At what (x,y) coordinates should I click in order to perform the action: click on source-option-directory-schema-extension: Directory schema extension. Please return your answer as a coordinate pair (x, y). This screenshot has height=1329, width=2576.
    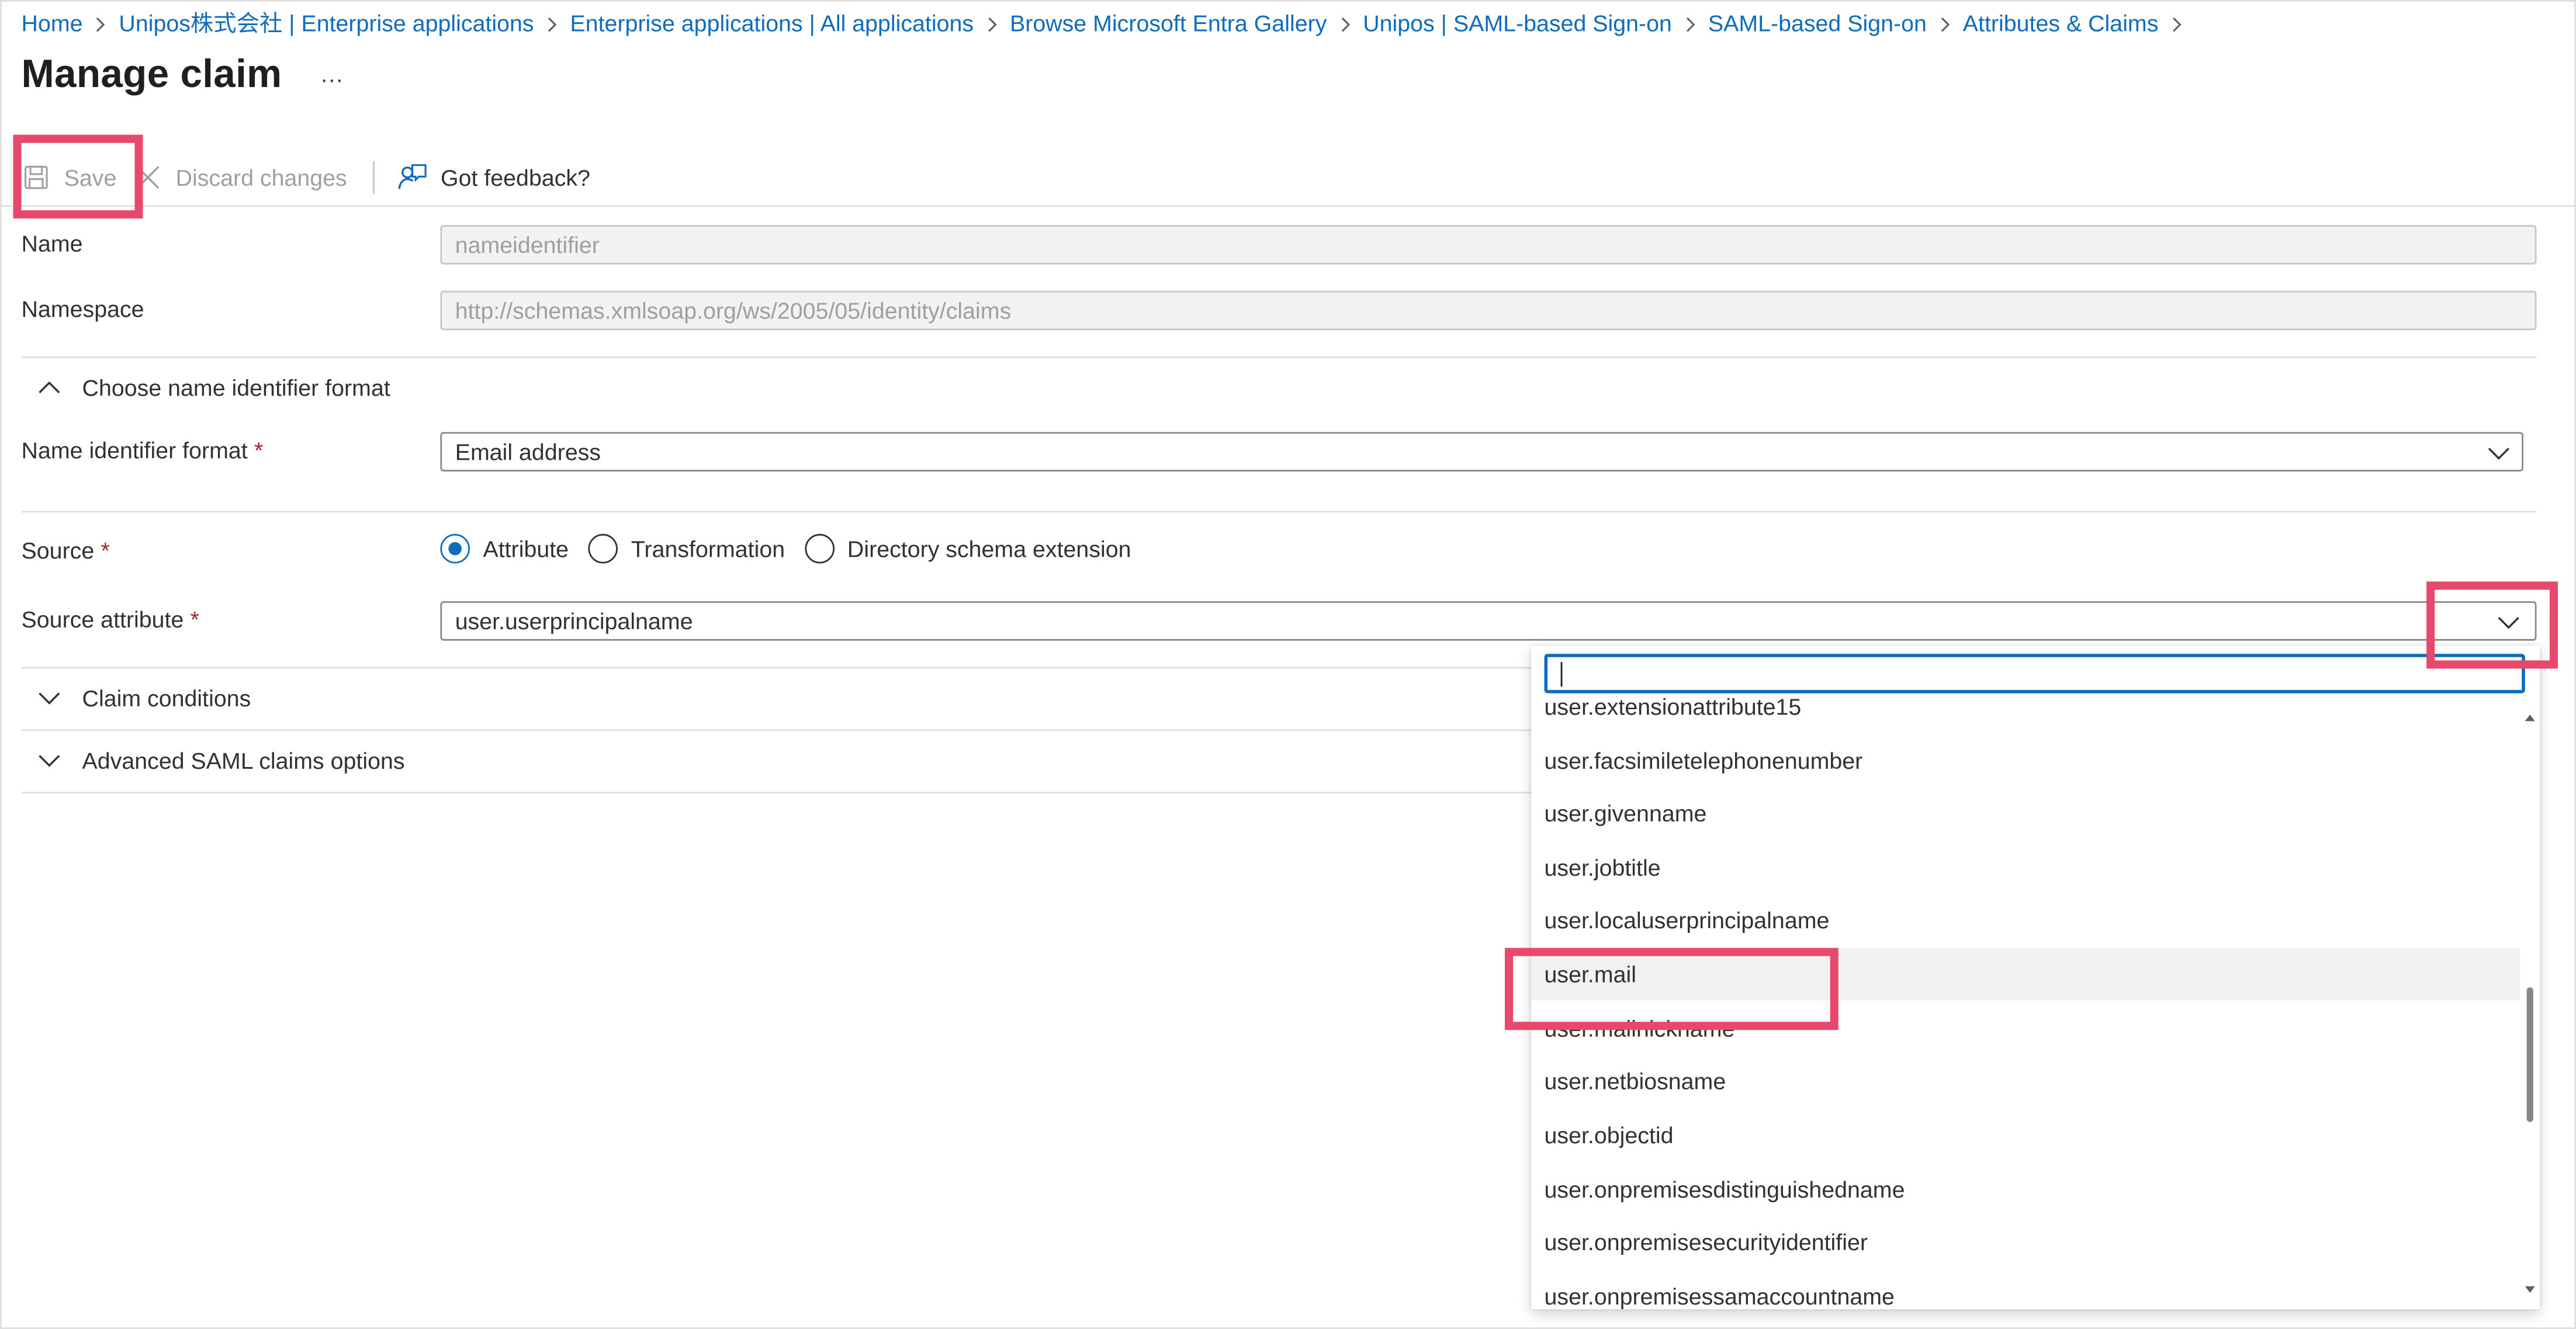
    Looking at the image, I should click on (968, 548).